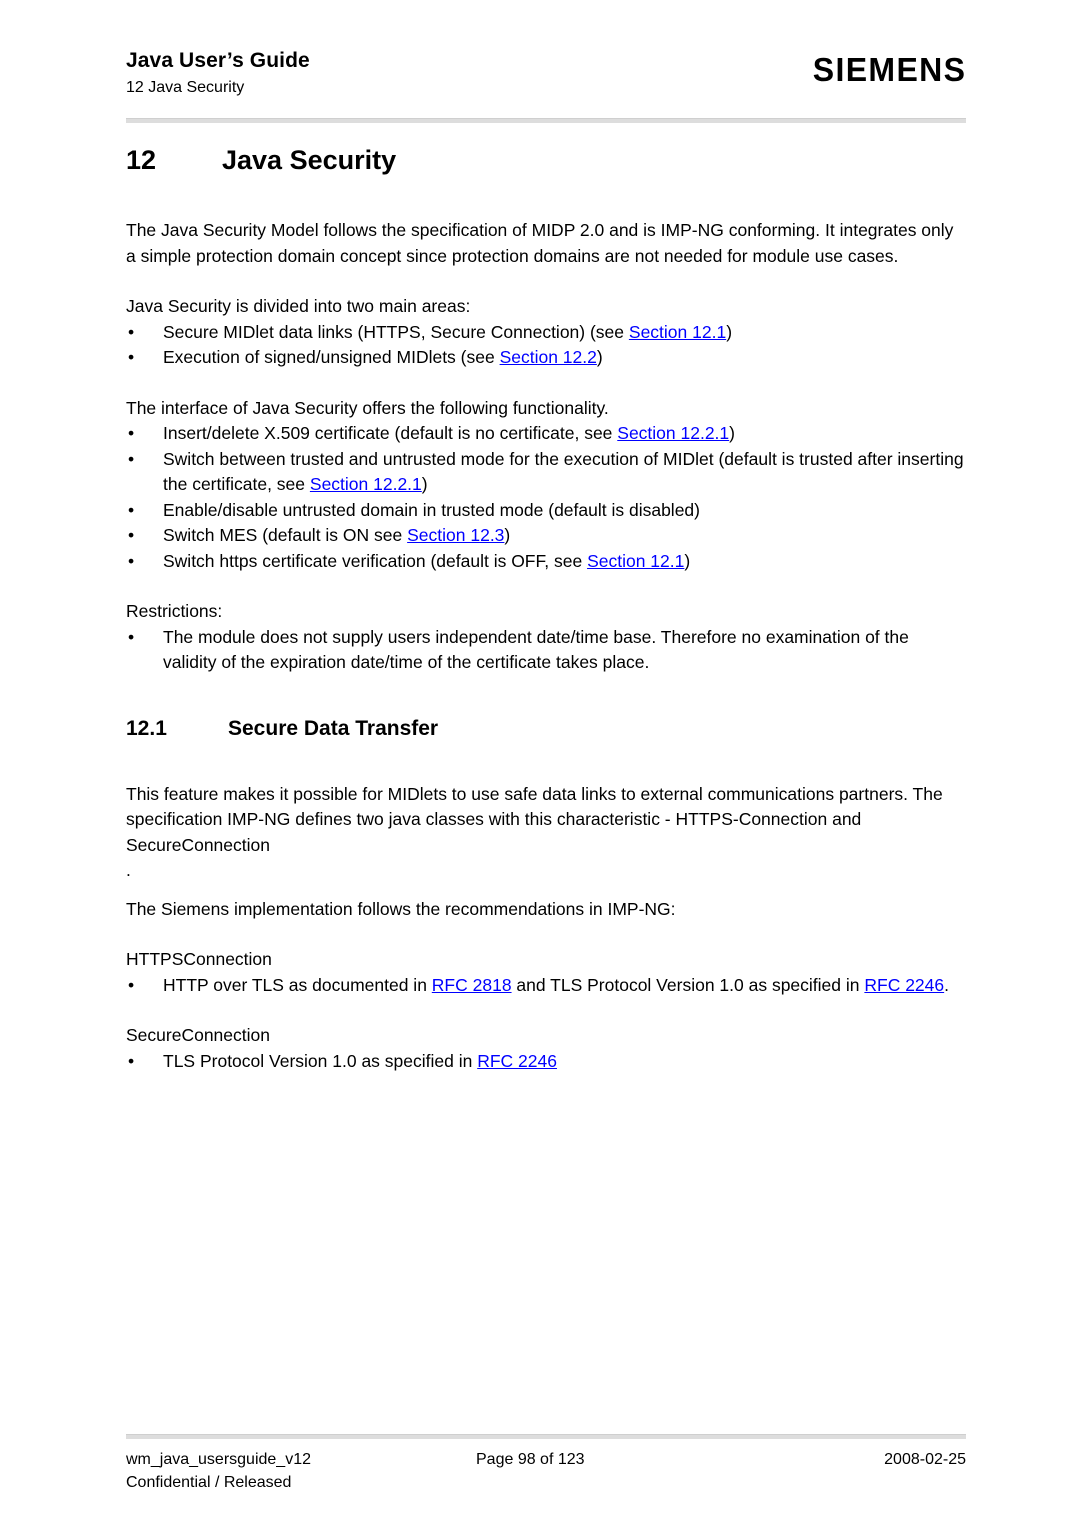 The image size is (1080, 1528). Describe the element at coordinates (546, 1436) in the screenshot. I see `footer-divider` at that location.